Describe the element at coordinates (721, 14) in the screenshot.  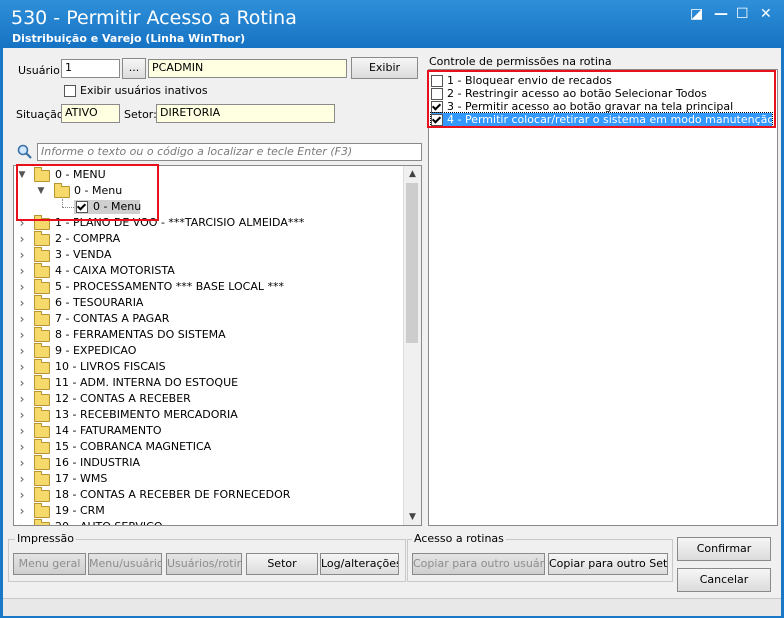
I see `minimize-button: —` at that location.